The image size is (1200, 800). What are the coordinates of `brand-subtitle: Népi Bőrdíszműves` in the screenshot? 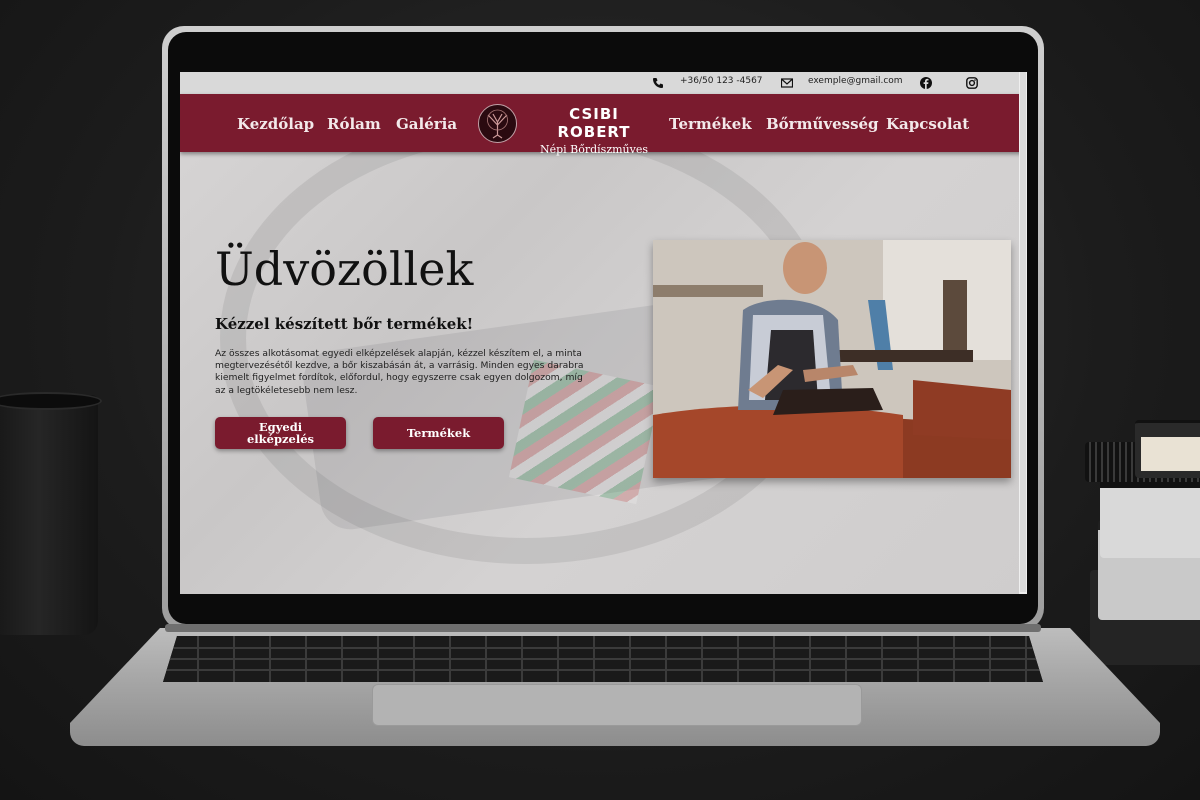 It's located at (594, 149).